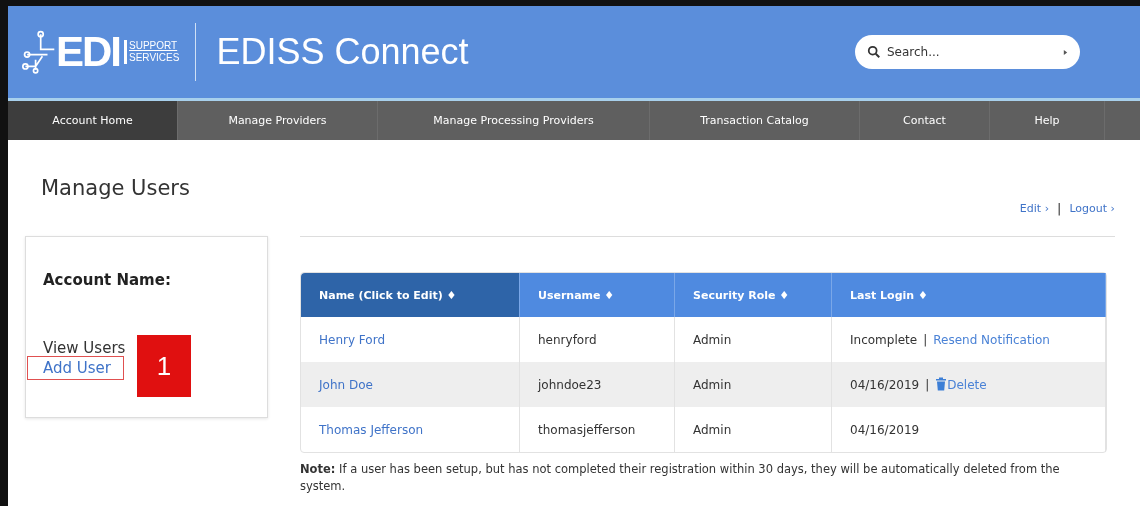 Image resolution: width=1140 pixels, height=506 pixels. I want to click on app-title: EDISS Connect, so click(342, 52).